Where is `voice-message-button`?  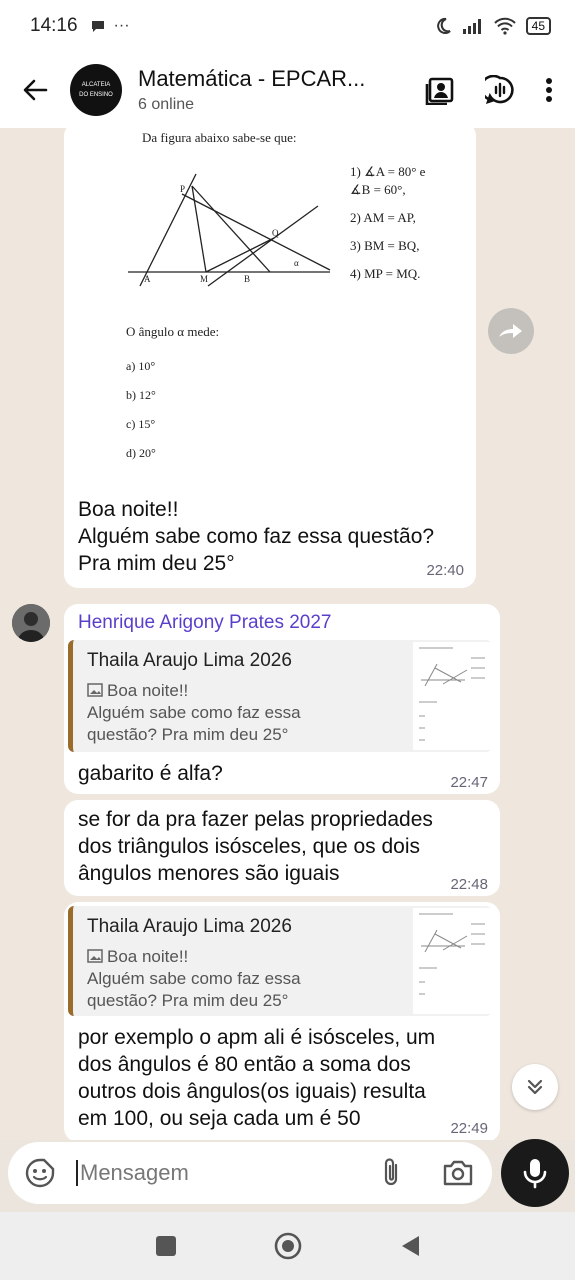 voice-message-button is located at coordinates (535, 1173).